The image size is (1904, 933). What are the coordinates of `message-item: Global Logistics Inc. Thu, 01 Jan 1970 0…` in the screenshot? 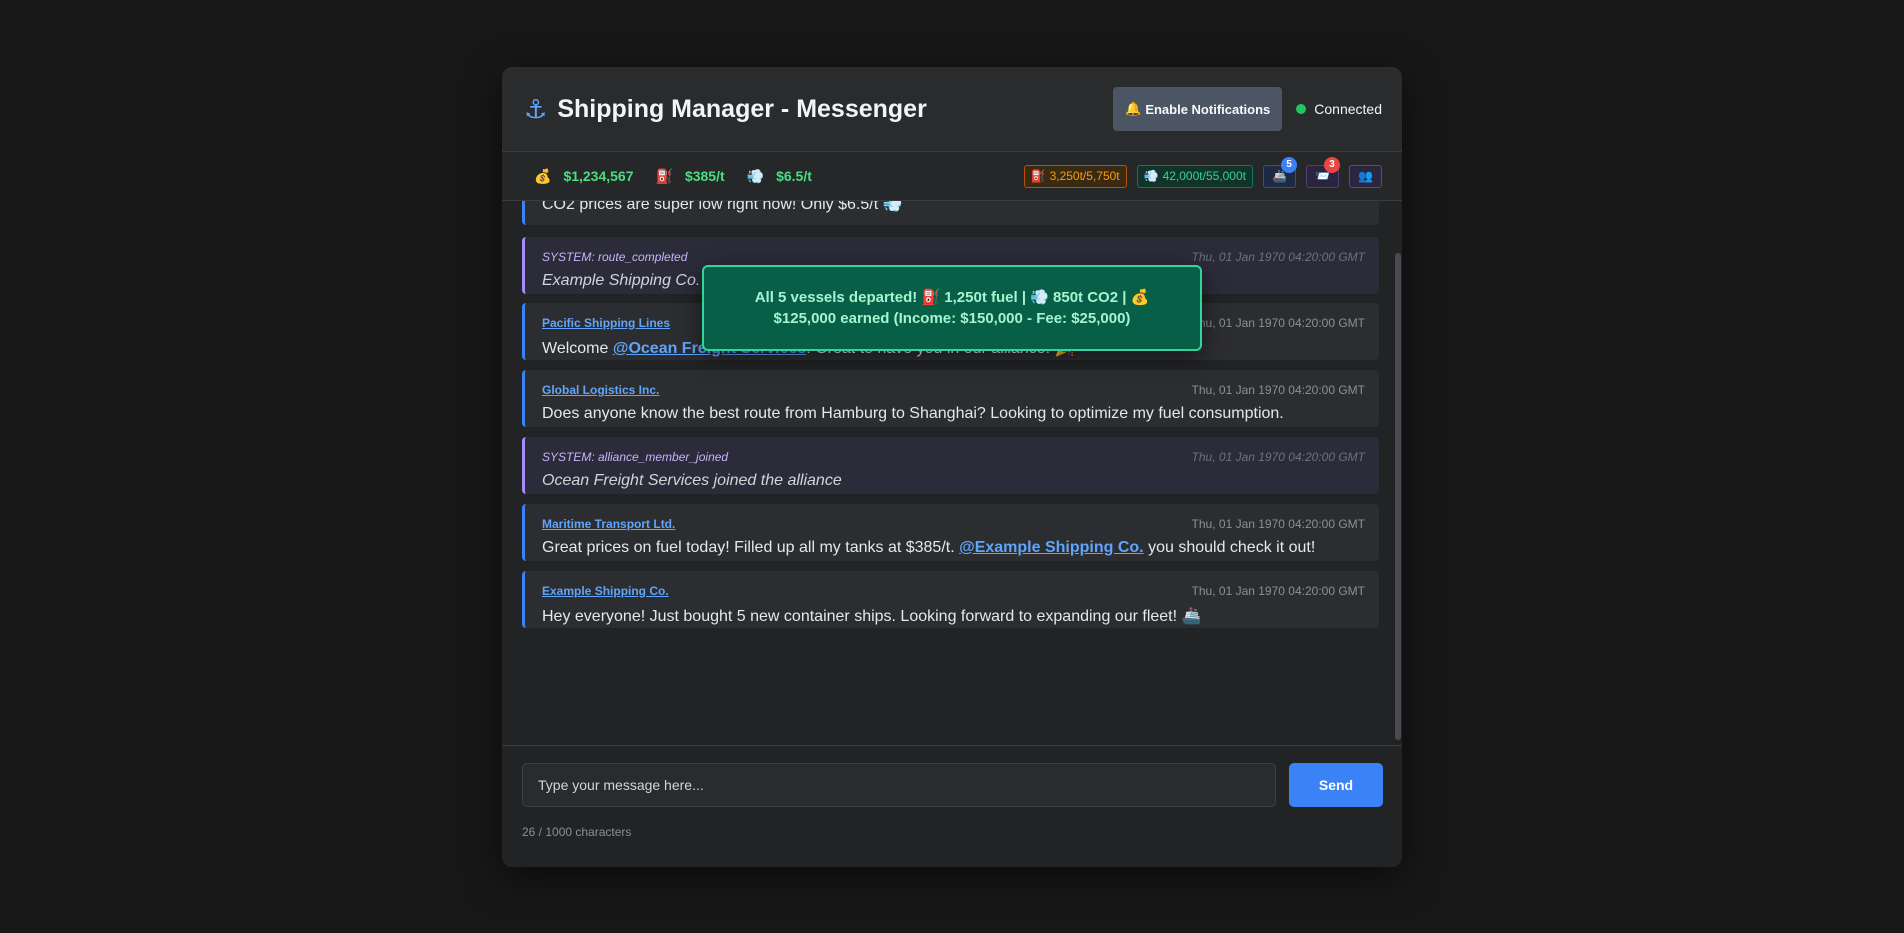 It's located at (950, 398).